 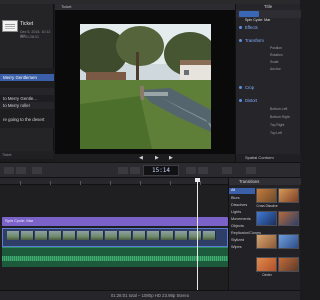 What do you see at coordinates (274, 62) in the screenshot?
I see `param-scale: Scale` at bounding box center [274, 62].